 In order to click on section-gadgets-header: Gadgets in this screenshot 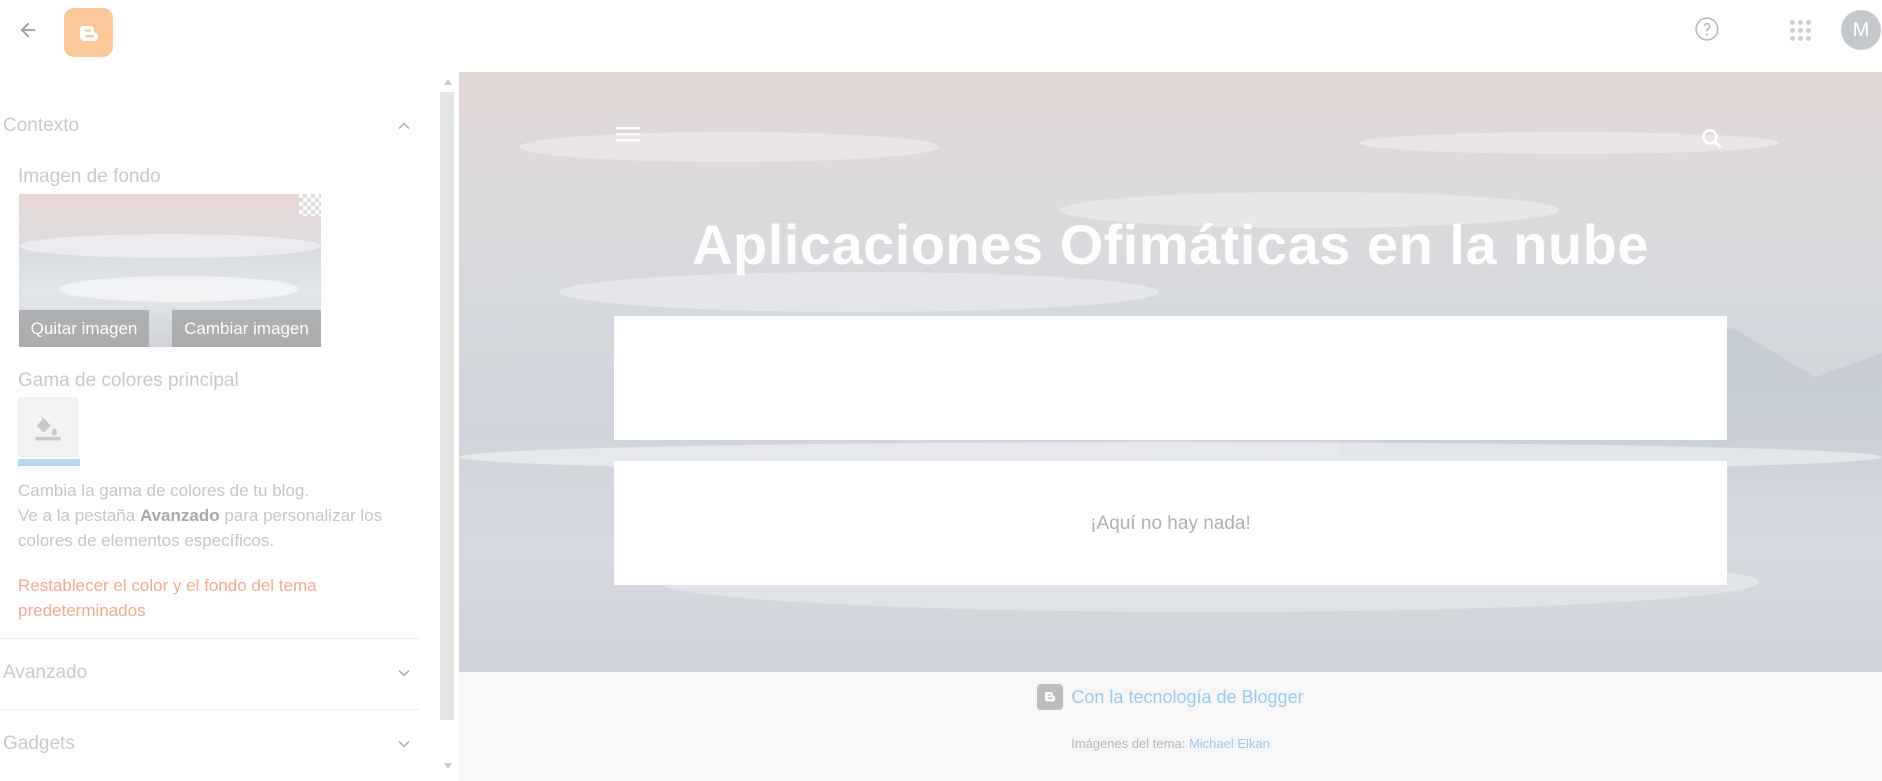, I will do `click(210, 744)`.